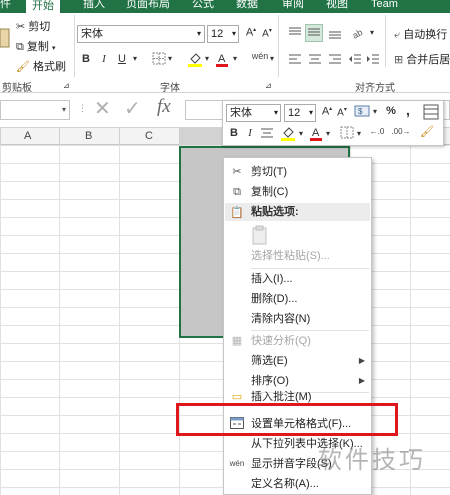 This screenshot has height=495, width=450. What do you see at coordinates (297, 192) in the screenshot?
I see `menu-item-copy: ⧉ 复制(C)` at bounding box center [297, 192].